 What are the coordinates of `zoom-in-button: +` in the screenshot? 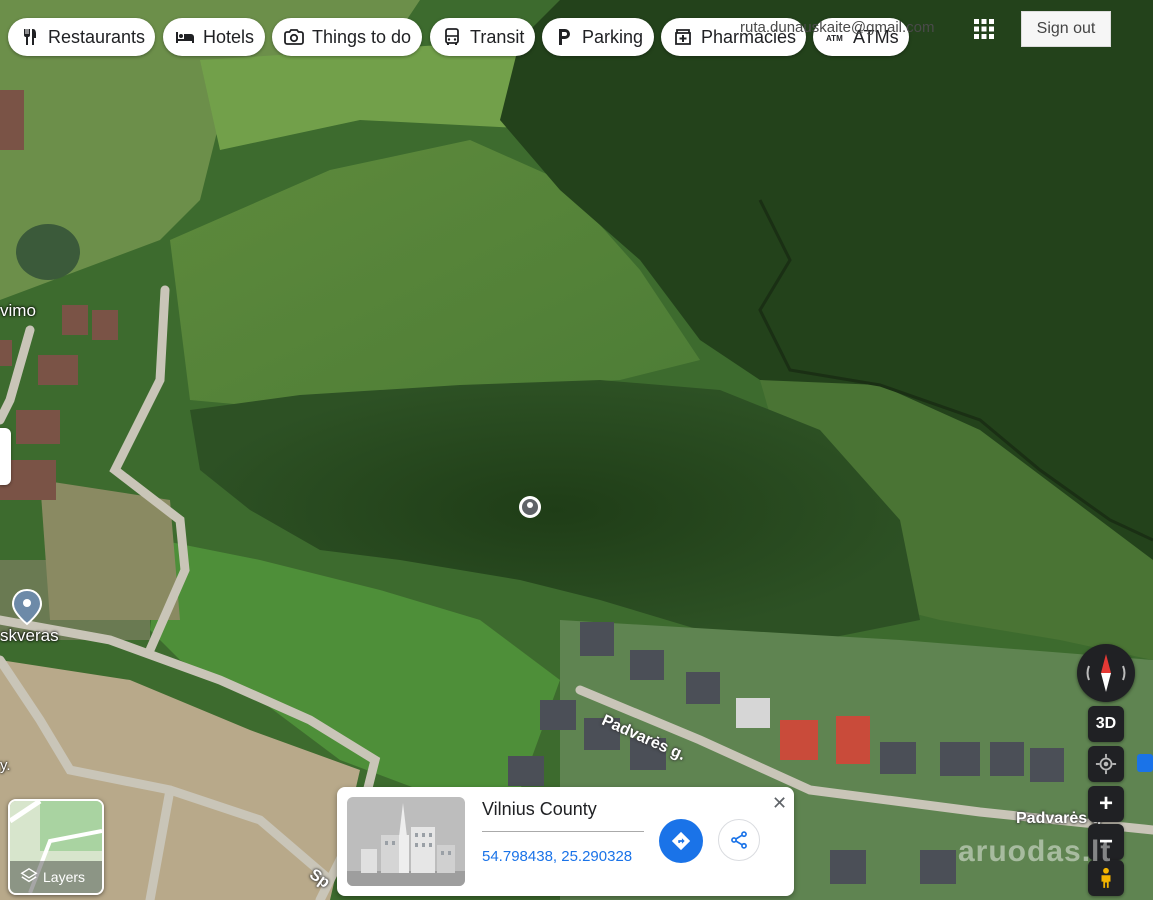 It's located at (1106, 804).